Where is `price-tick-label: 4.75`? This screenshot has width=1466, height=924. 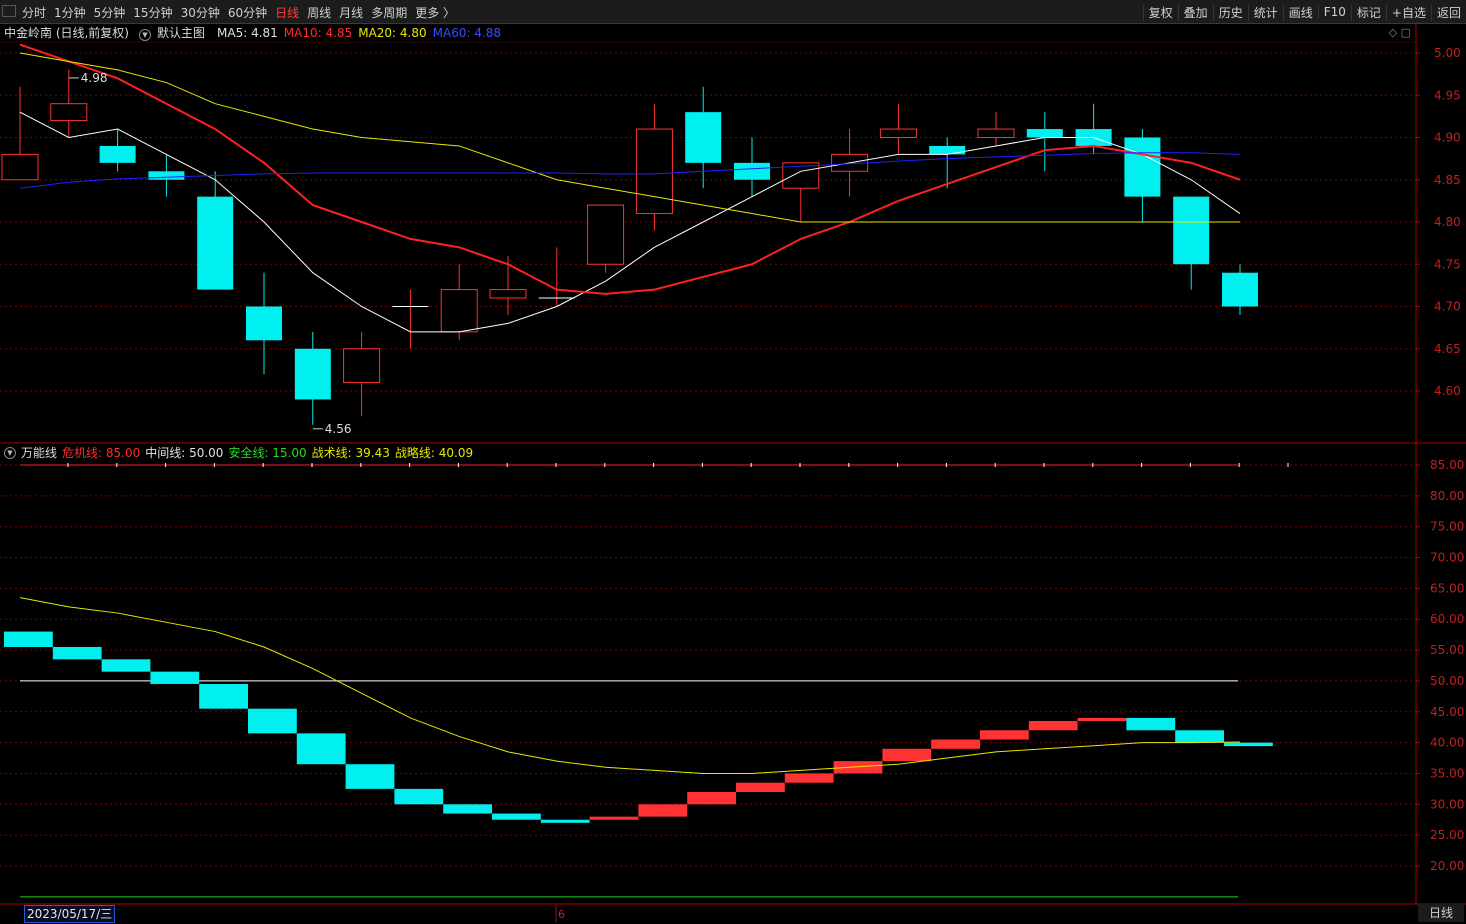
price-tick-label: 4.75 is located at coordinates (1447, 264).